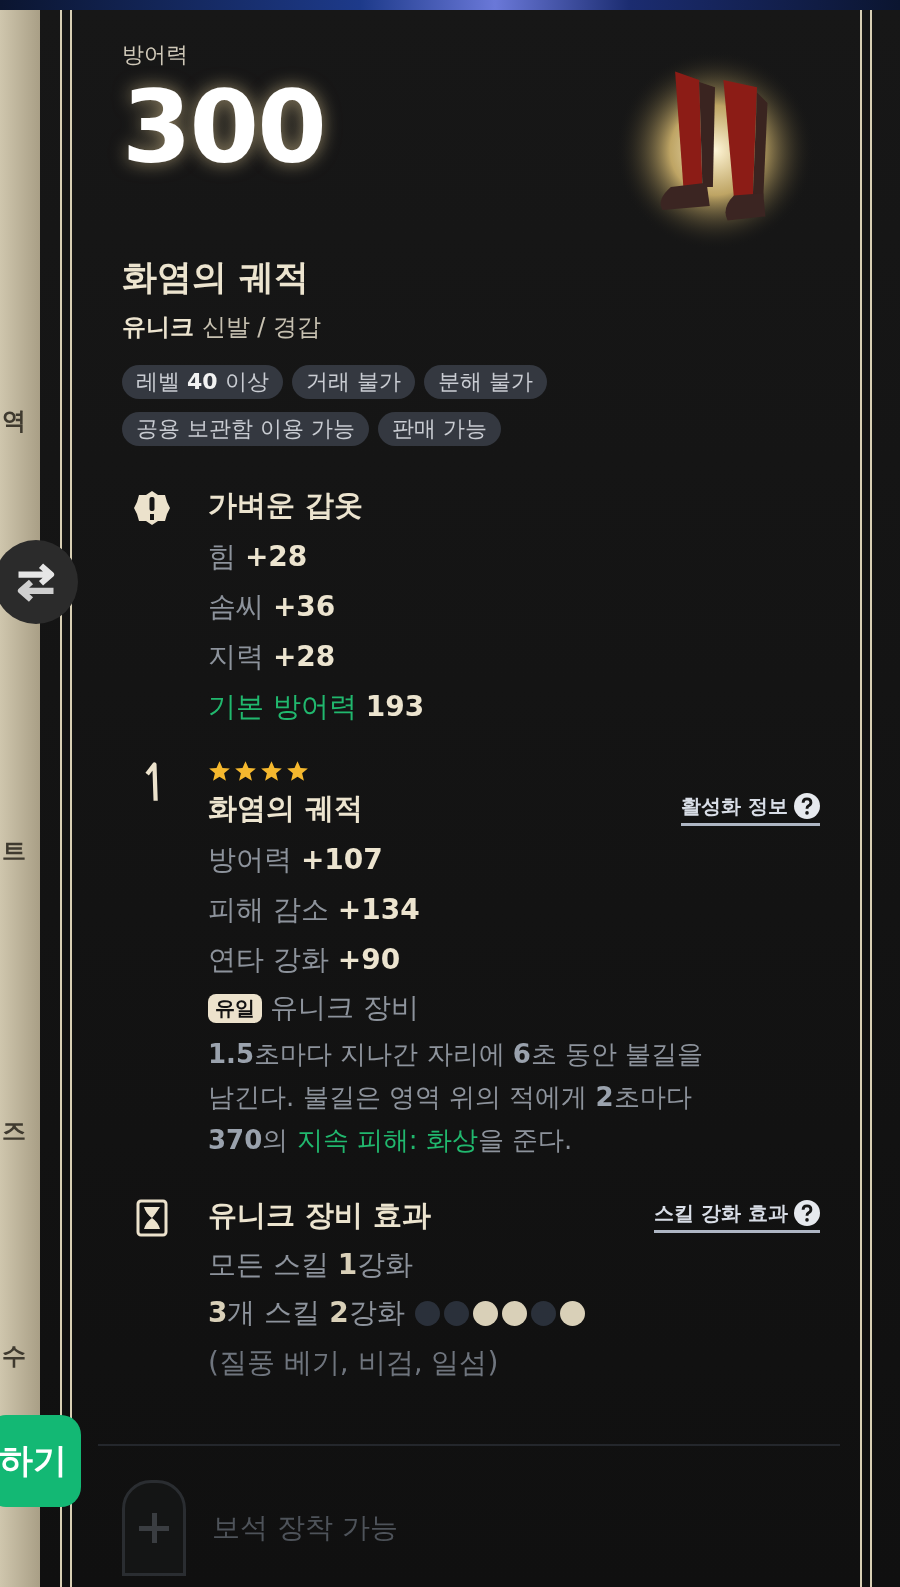  What do you see at coordinates (311, 1265) in the screenshot?
I see `skill-line: 모든 스킬 1강화` at bounding box center [311, 1265].